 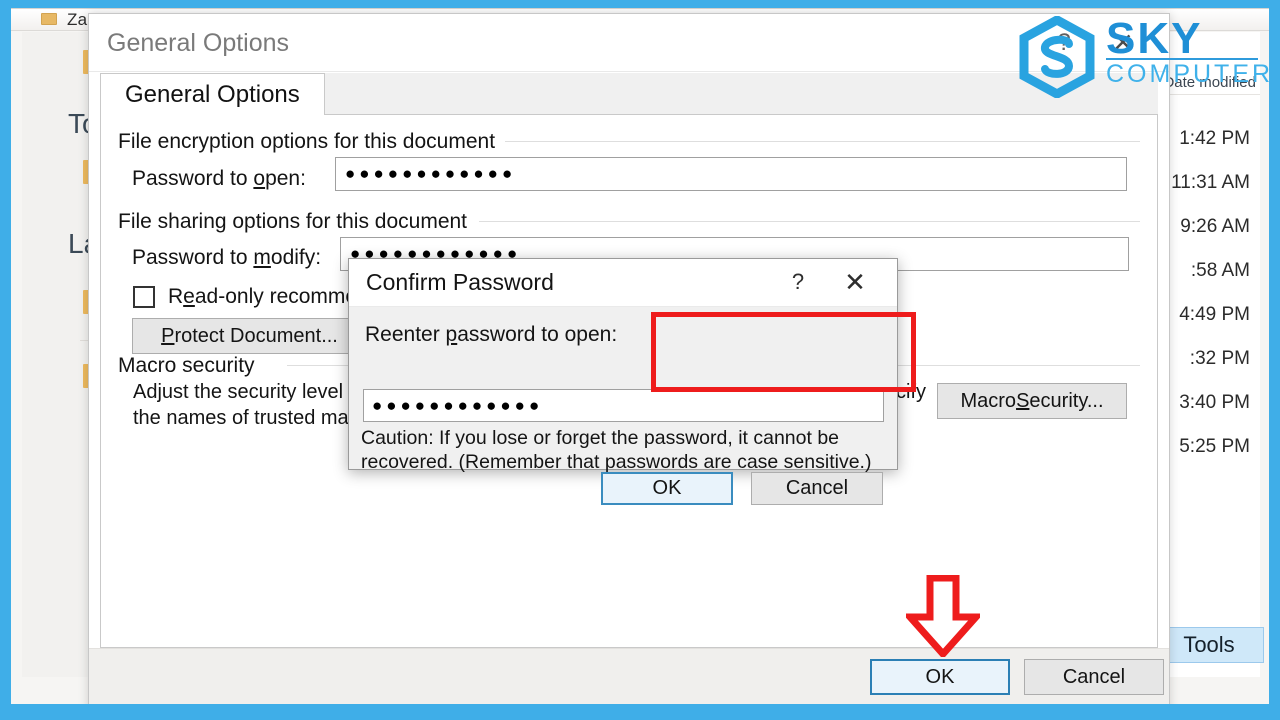 What do you see at coordinates (1214, 447) in the screenshot?
I see `list-item: 5:25 PM` at bounding box center [1214, 447].